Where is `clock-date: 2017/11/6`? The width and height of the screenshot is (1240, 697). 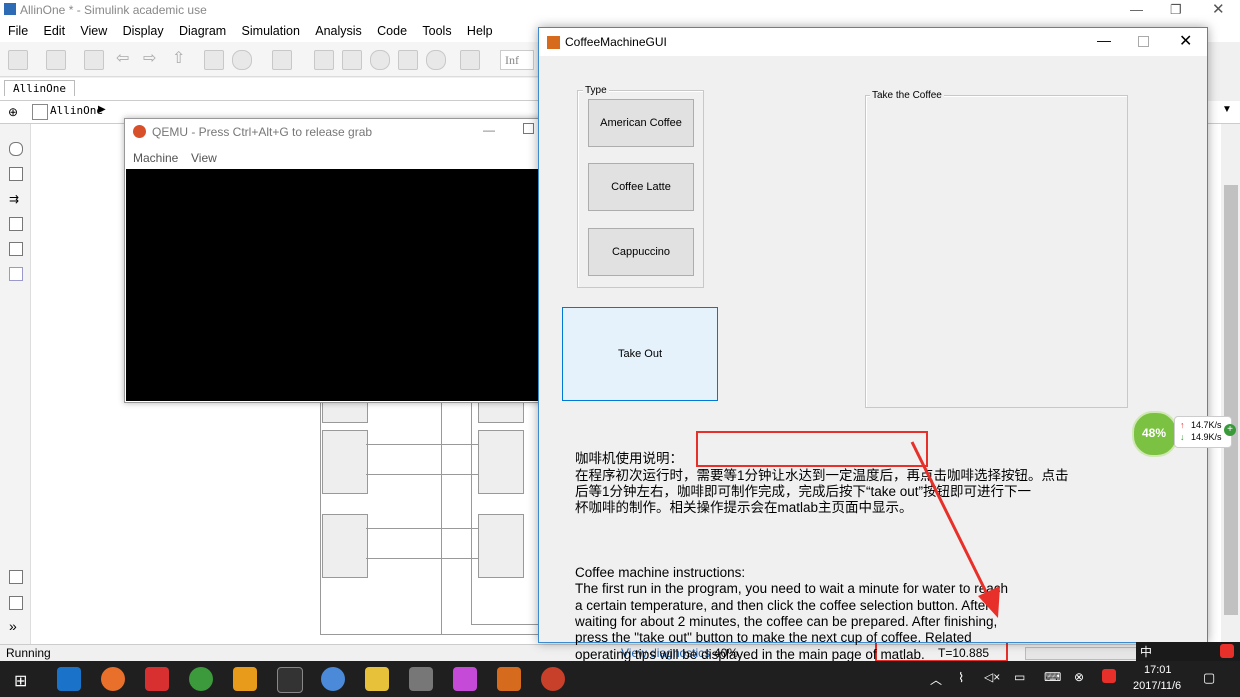 clock-date: 2017/11/6 is located at coordinates (1157, 686).